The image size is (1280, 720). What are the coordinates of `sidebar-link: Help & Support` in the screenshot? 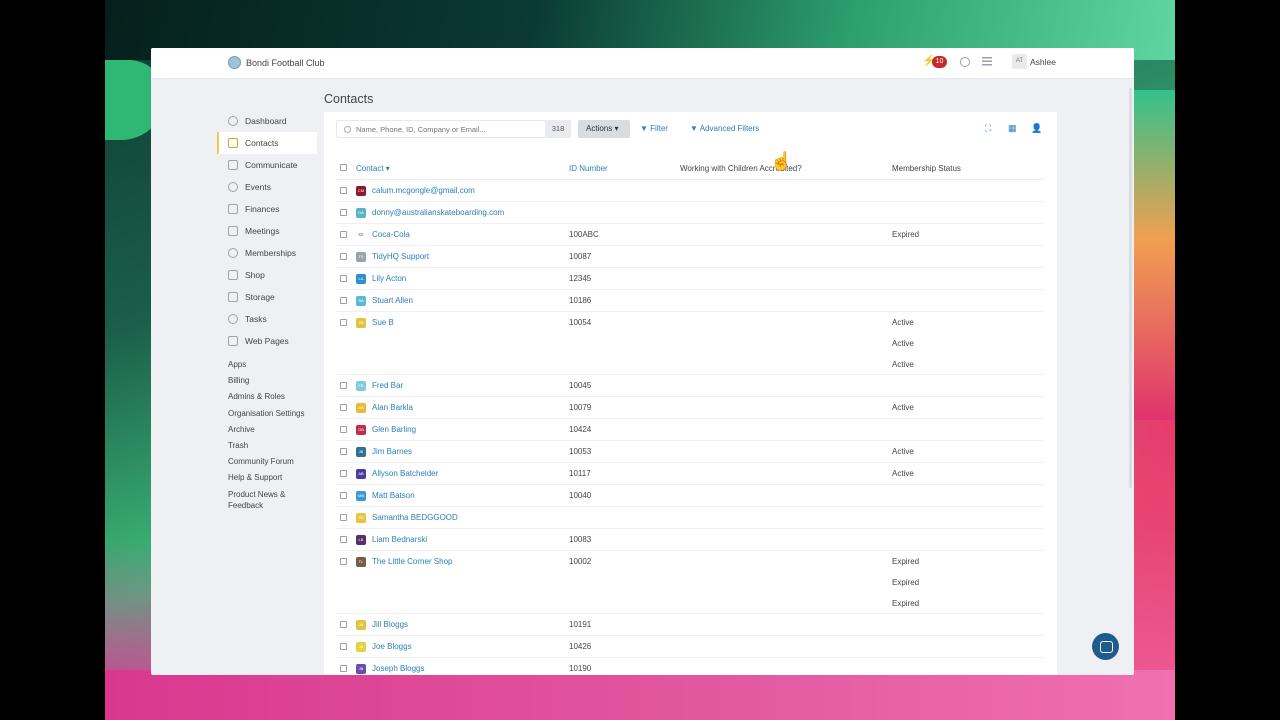 It's located at (267, 478).